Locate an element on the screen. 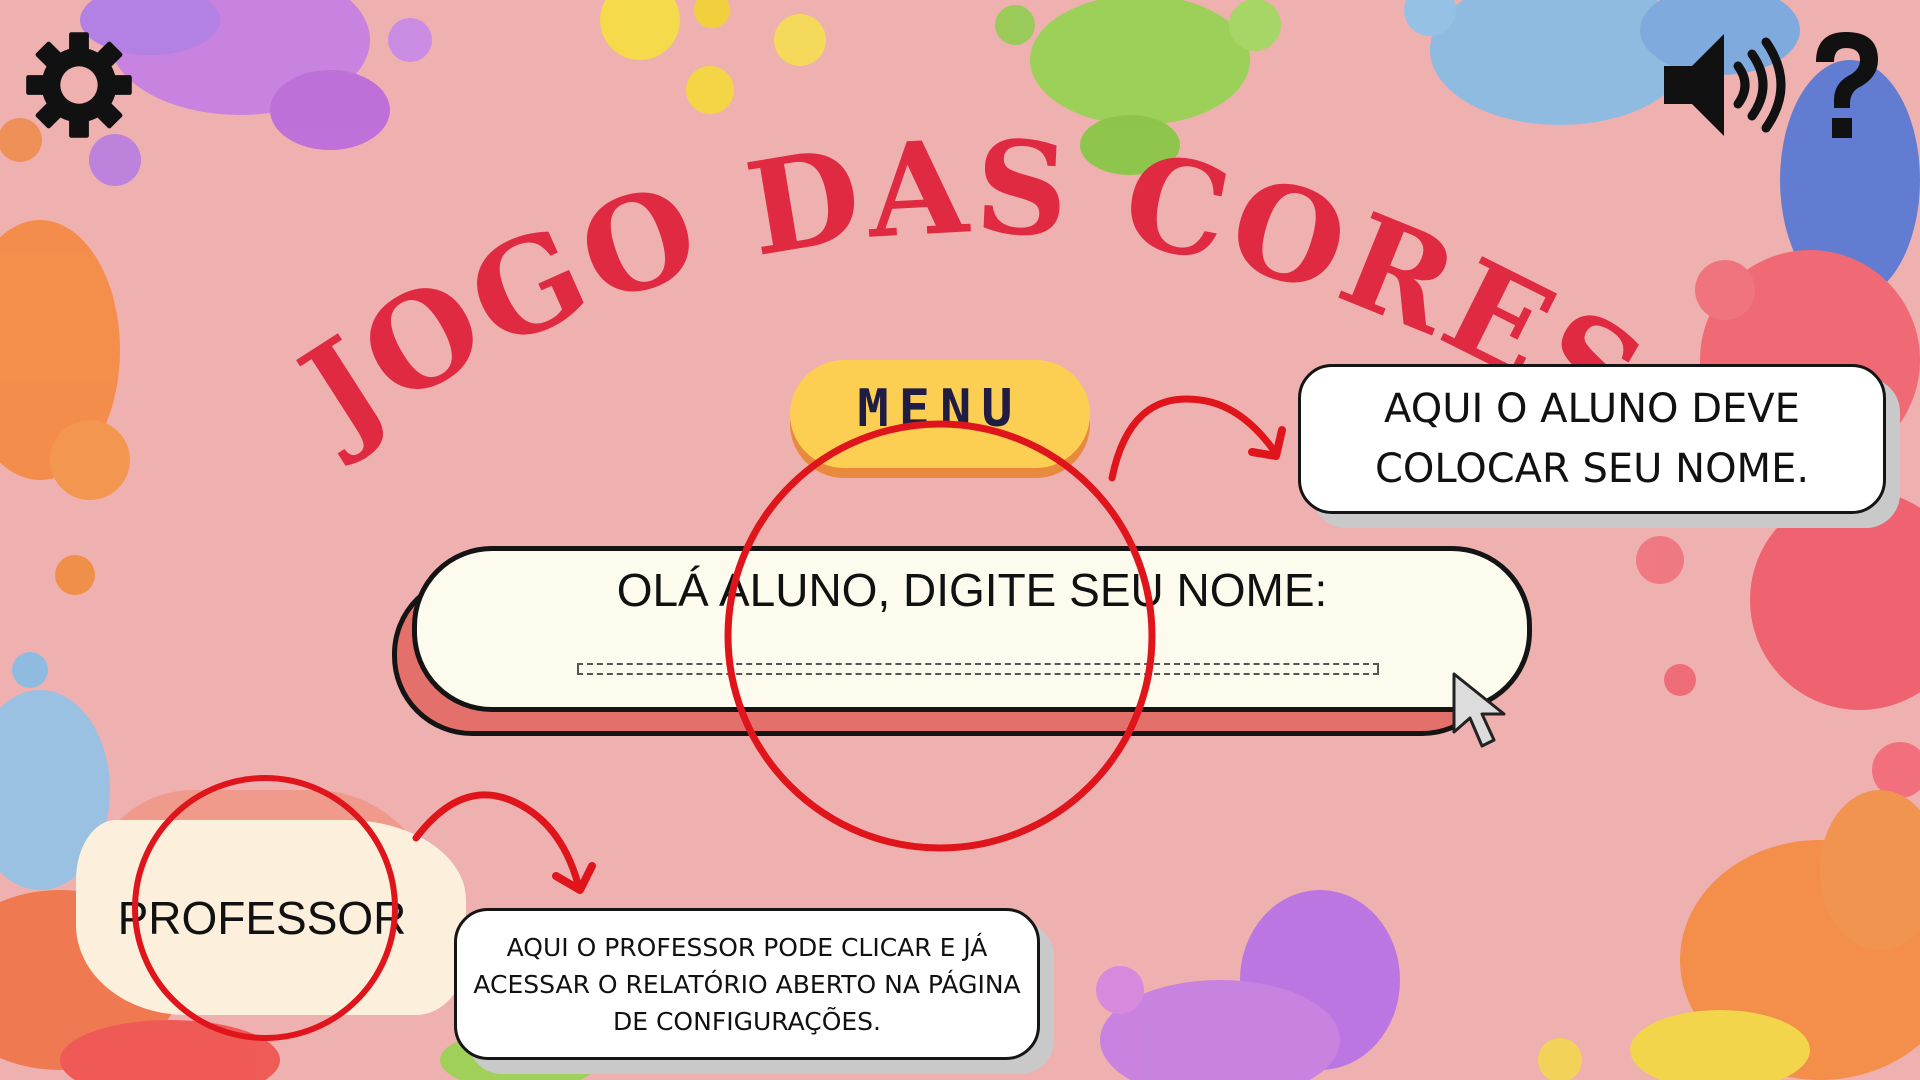 The width and height of the screenshot is (1920, 1080). name-prompt: OLÁ ALUNO, DIGITE SEU NOME: is located at coordinates (972, 590).